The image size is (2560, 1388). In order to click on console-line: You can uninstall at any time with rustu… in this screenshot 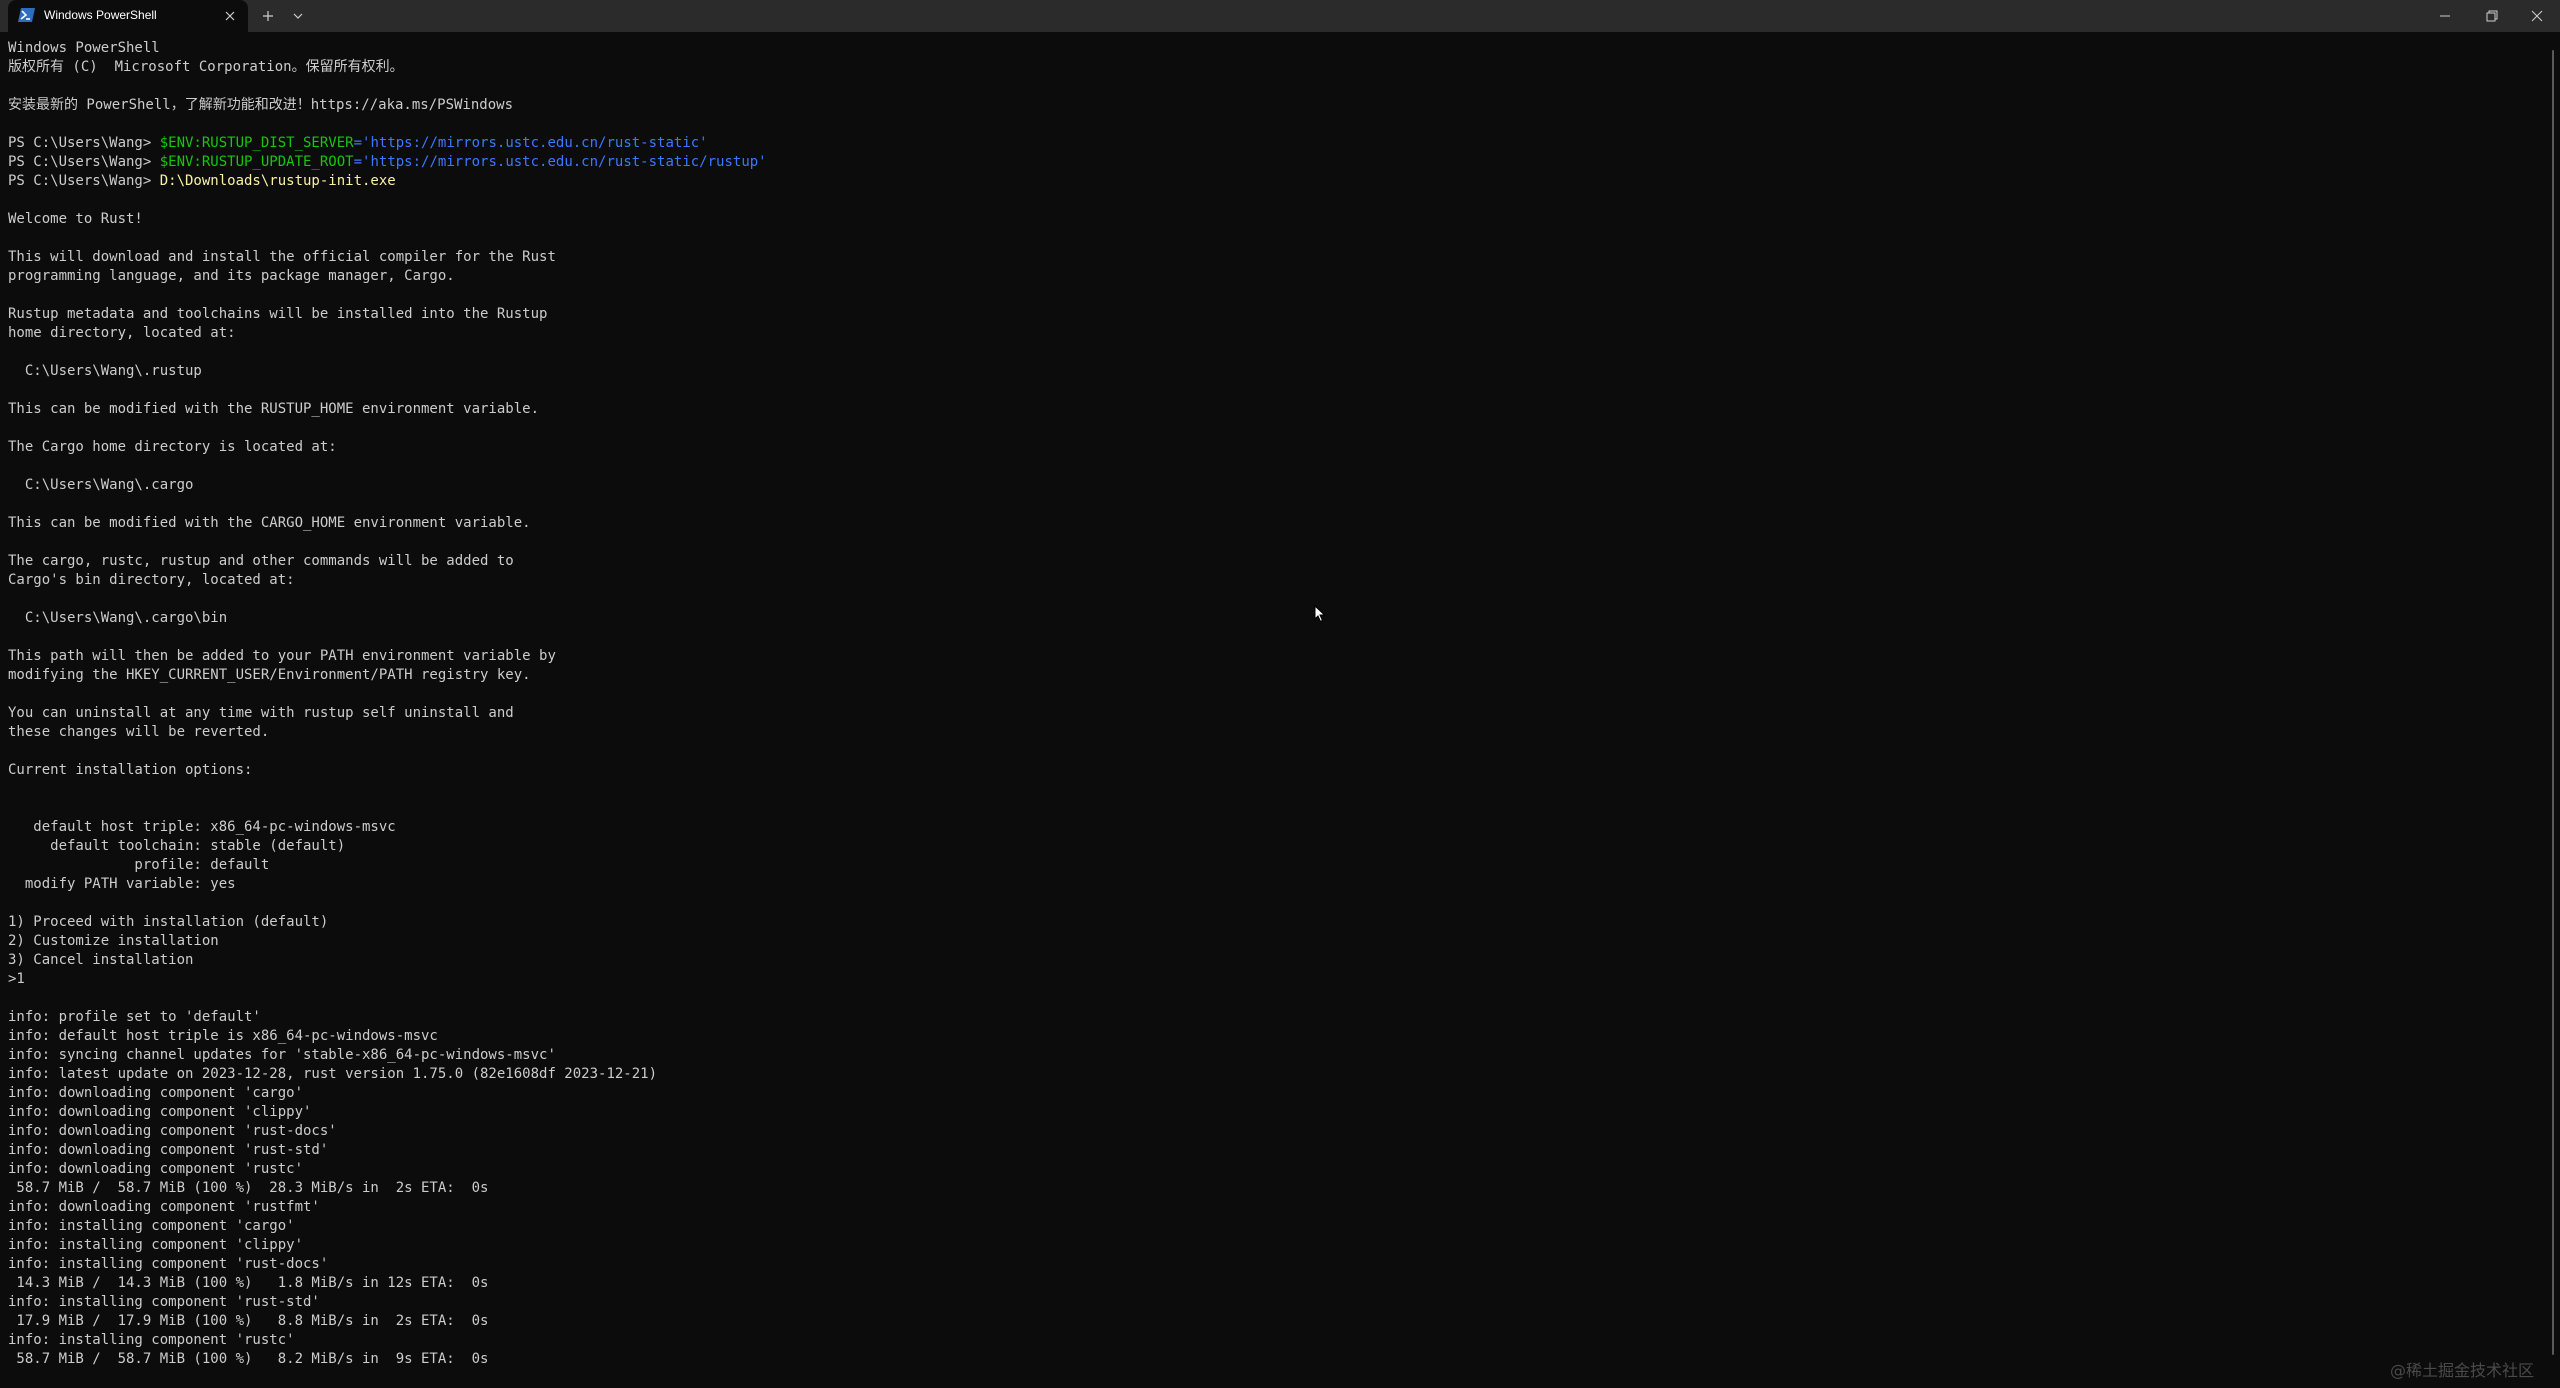, I will do `click(261, 713)`.